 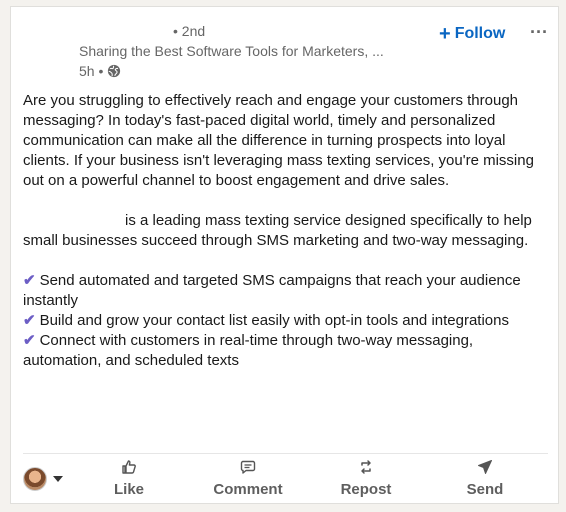 I want to click on follow-label: Follow, so click(x=480, y=33).